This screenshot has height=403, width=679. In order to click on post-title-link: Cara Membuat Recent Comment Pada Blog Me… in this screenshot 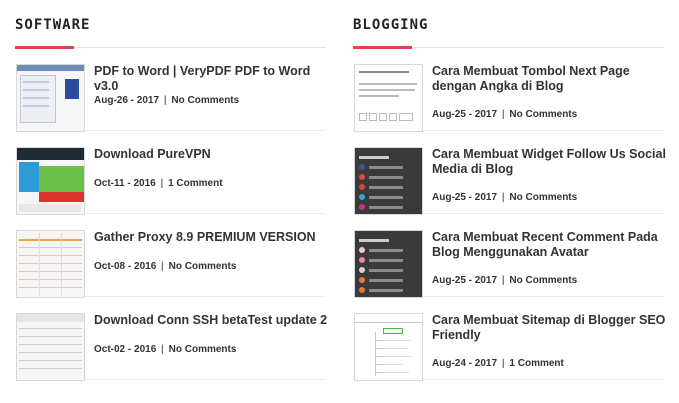, I will do `click(549, 245)`.